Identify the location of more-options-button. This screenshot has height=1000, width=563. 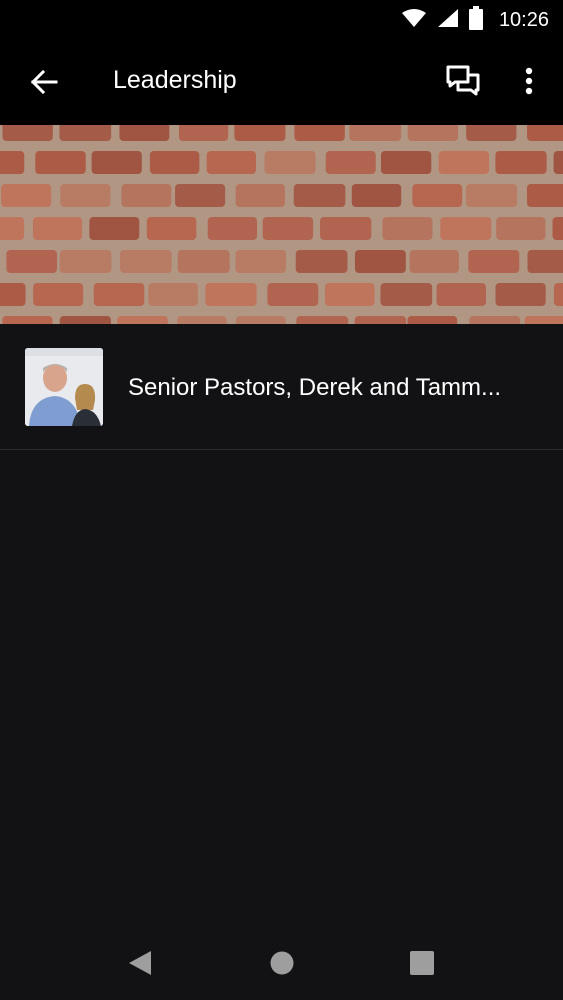
(529, 81).